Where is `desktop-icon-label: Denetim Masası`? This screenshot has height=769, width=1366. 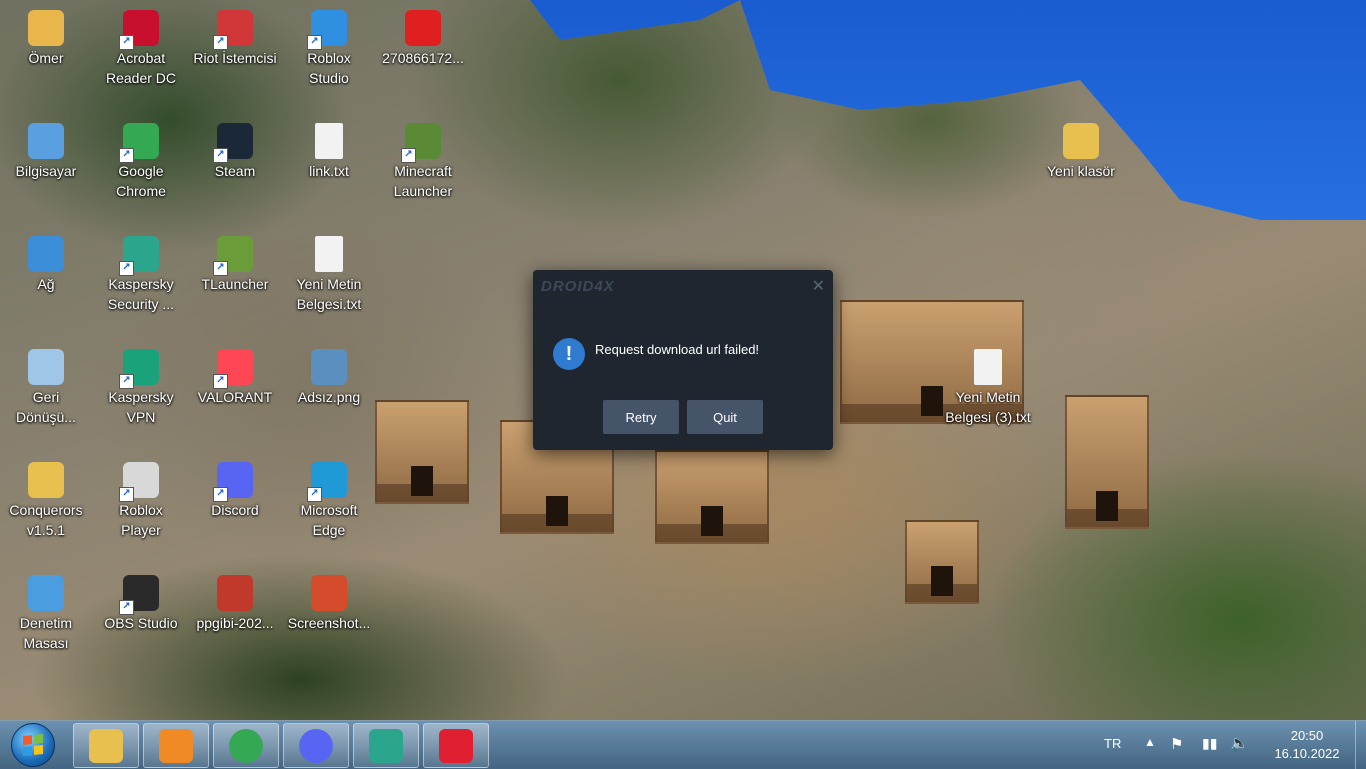
desktop-icon-label: Denetim Masası is located at coordinates (46, 633).